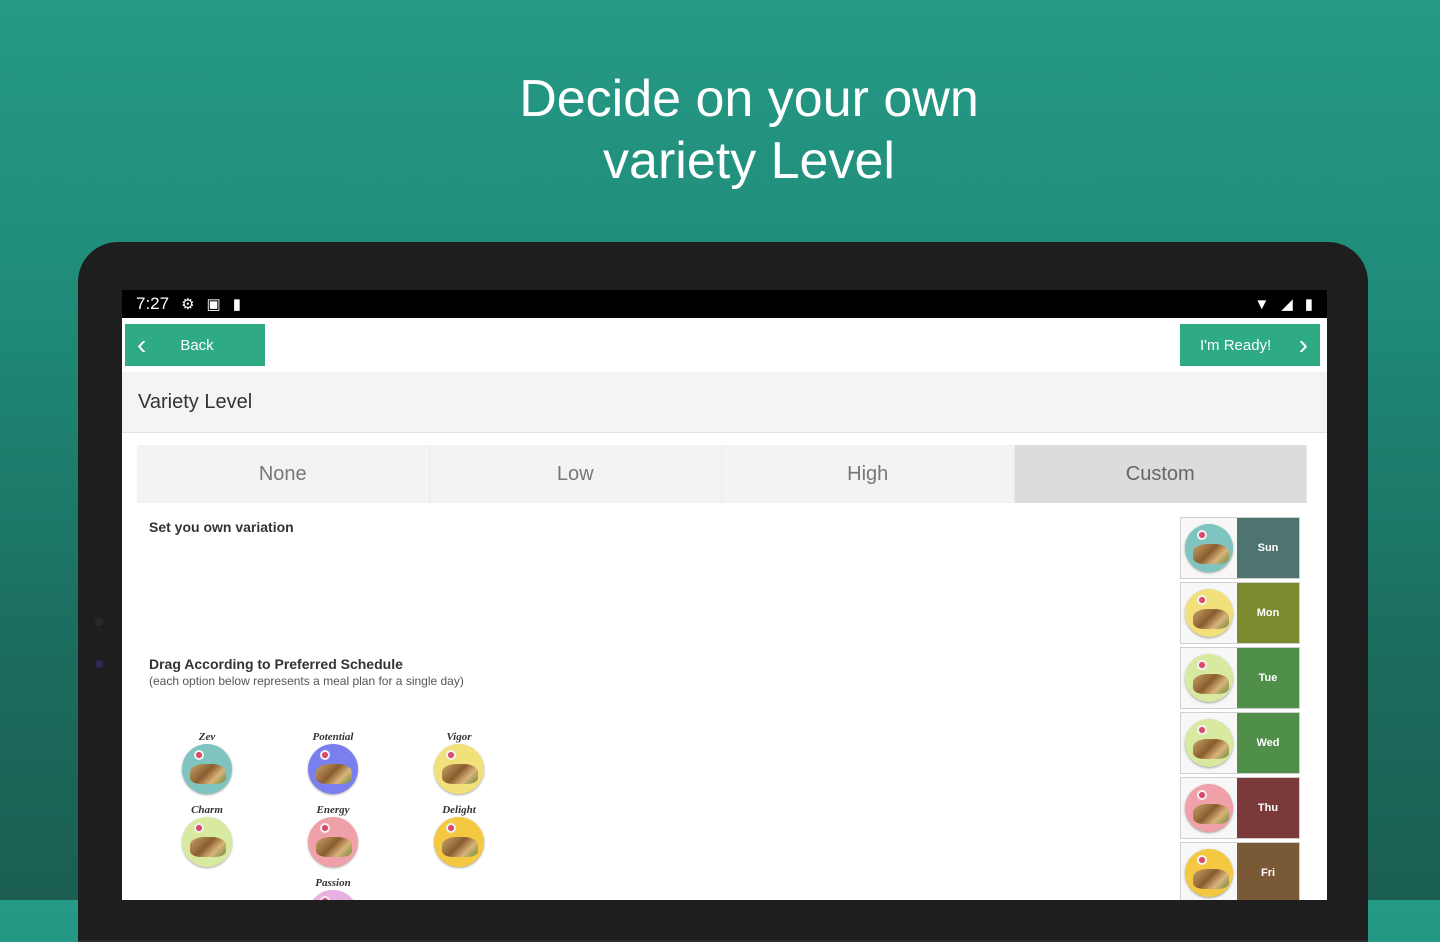  I want to click on ready-button: I'm Ready! ›, so click(1250, 345).